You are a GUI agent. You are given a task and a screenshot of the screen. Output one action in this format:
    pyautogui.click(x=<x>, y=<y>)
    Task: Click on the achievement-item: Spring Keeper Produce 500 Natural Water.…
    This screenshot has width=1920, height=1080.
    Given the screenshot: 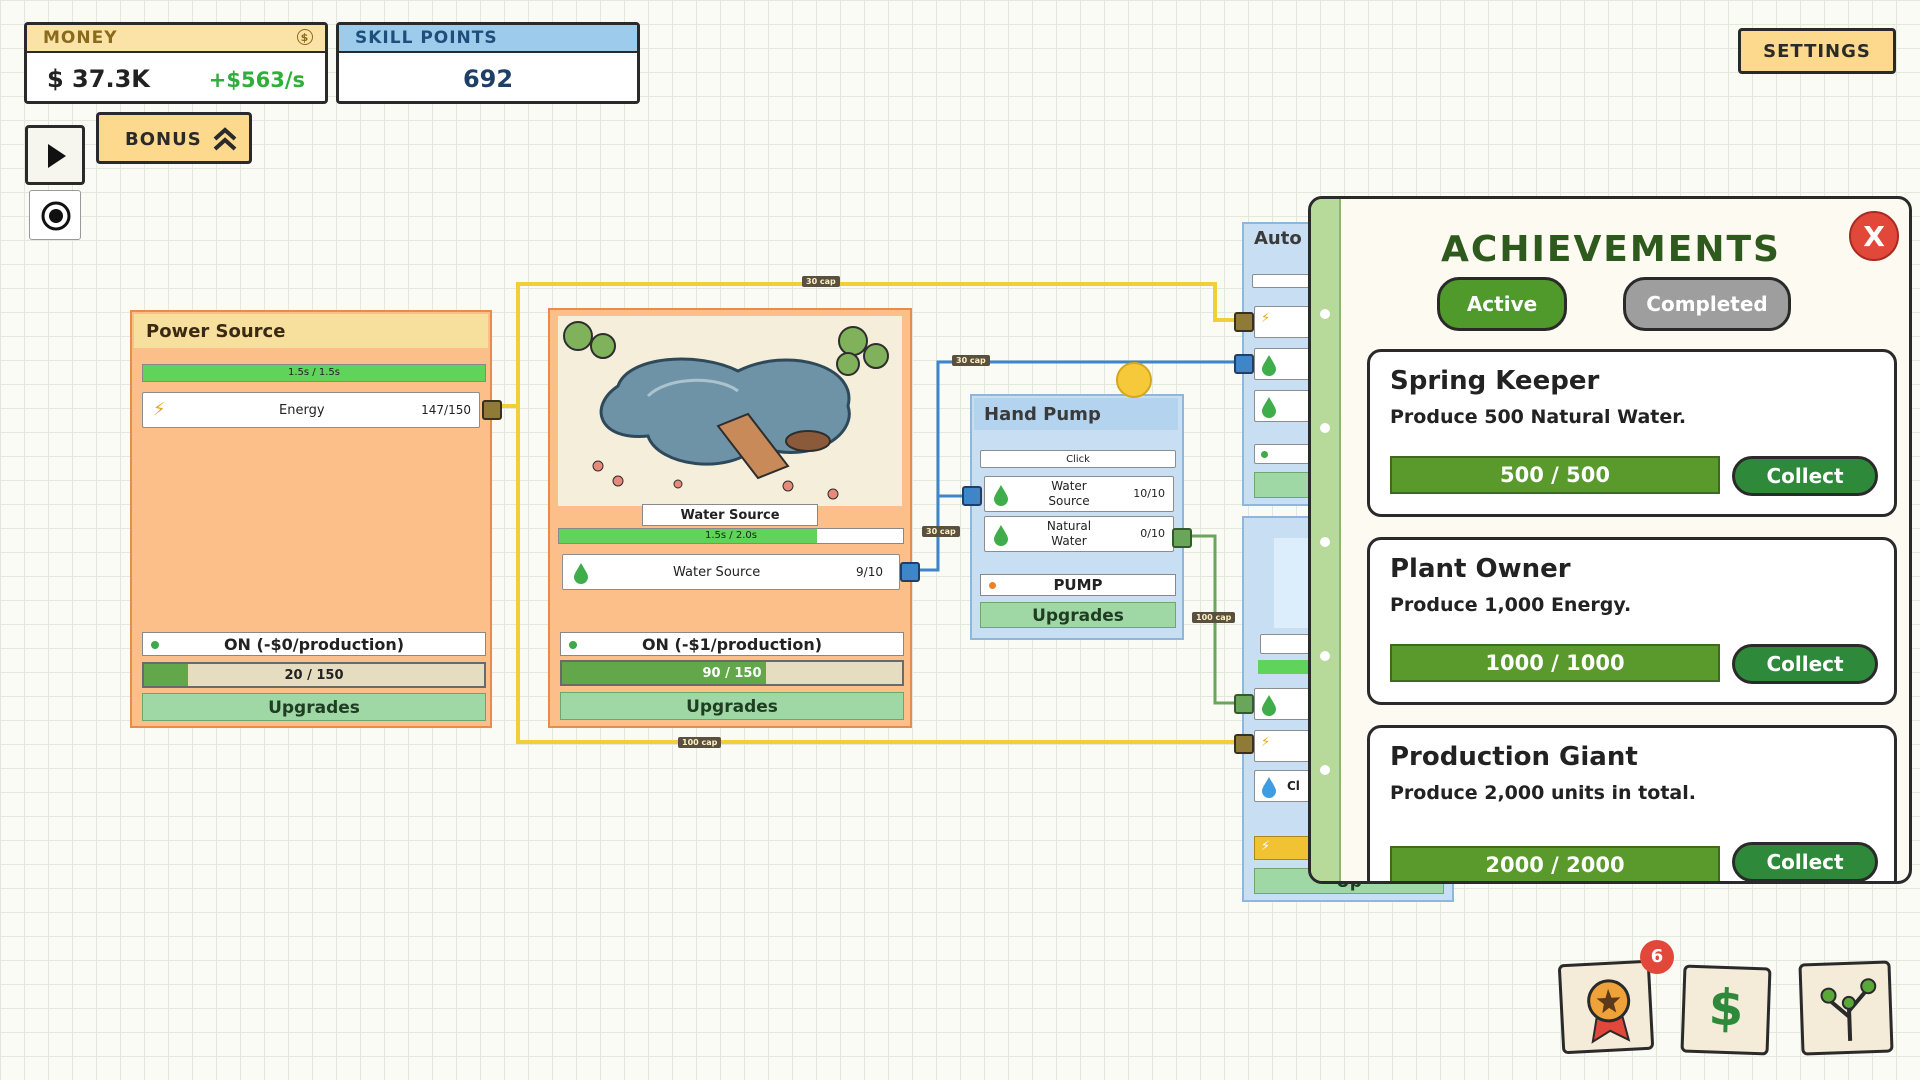 What is the action you would take?
    pyautogui.click(x=1632, y=433)
    